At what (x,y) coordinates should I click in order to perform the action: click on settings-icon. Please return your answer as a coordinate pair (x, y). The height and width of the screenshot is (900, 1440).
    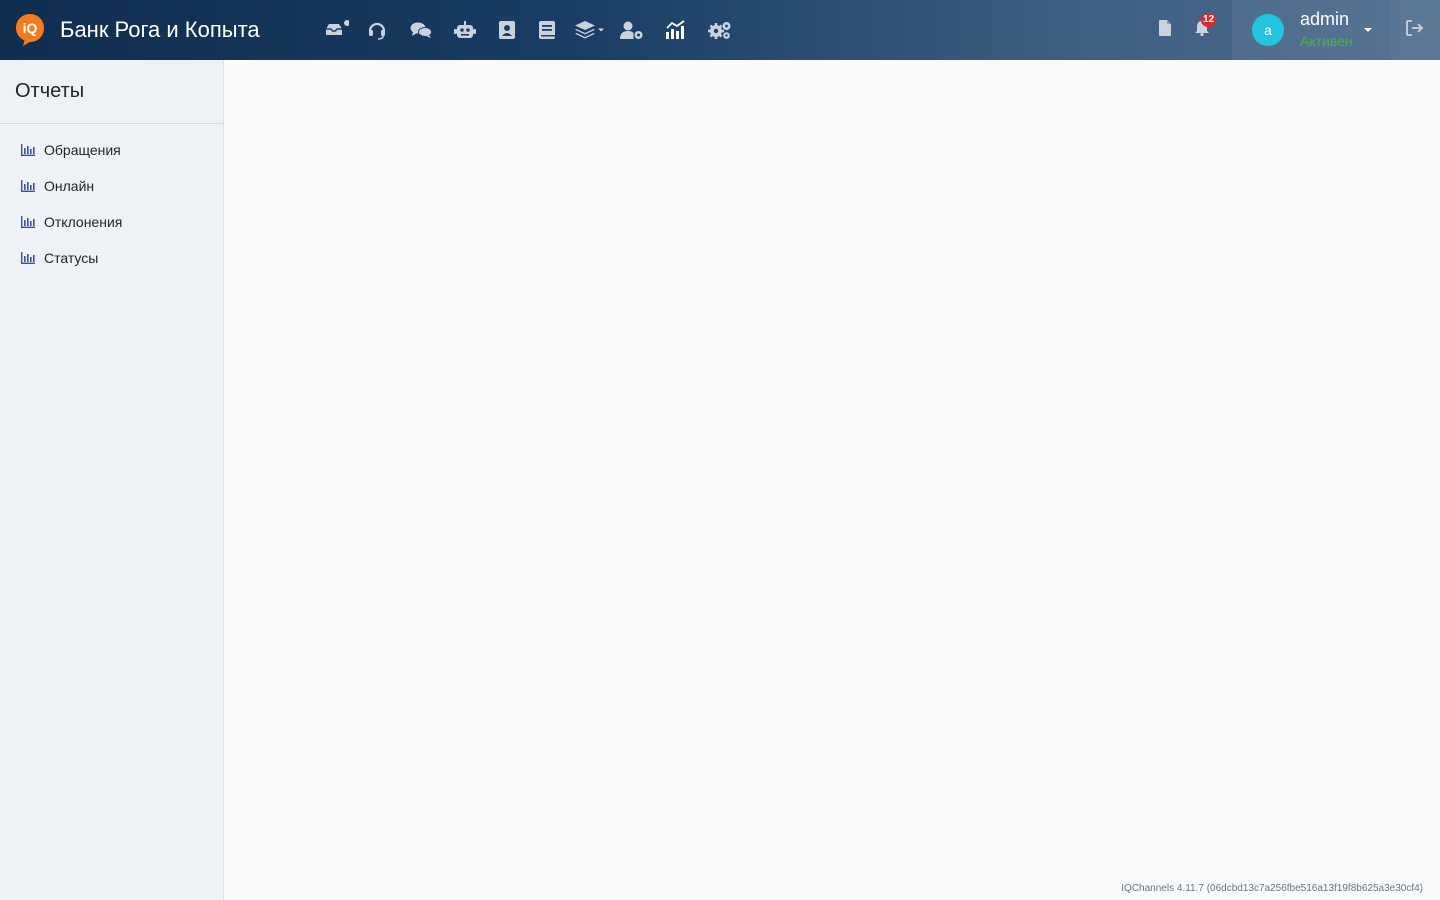
    Looking at the image, I should click on (720, 30).